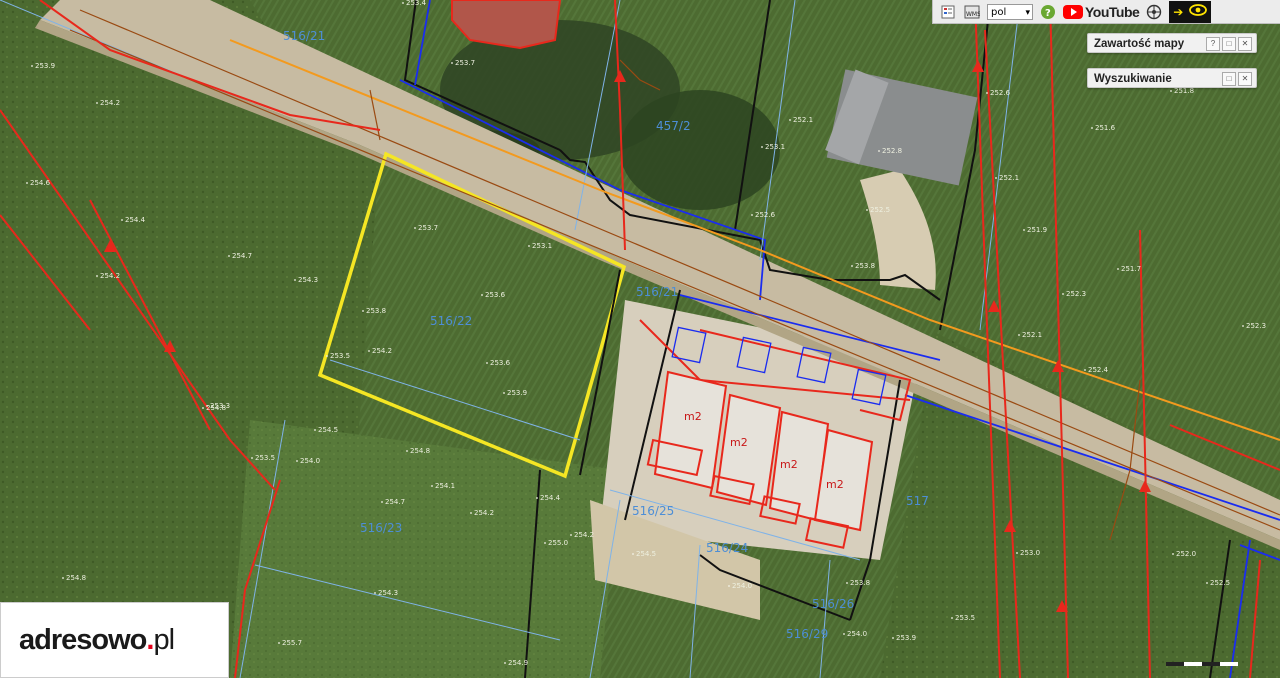 The image size is (1280, 678). What do you see at coordinates (45, 66) in the screenshot?
I see `elevation-label: 253.9` at bounding box center [45, 66].